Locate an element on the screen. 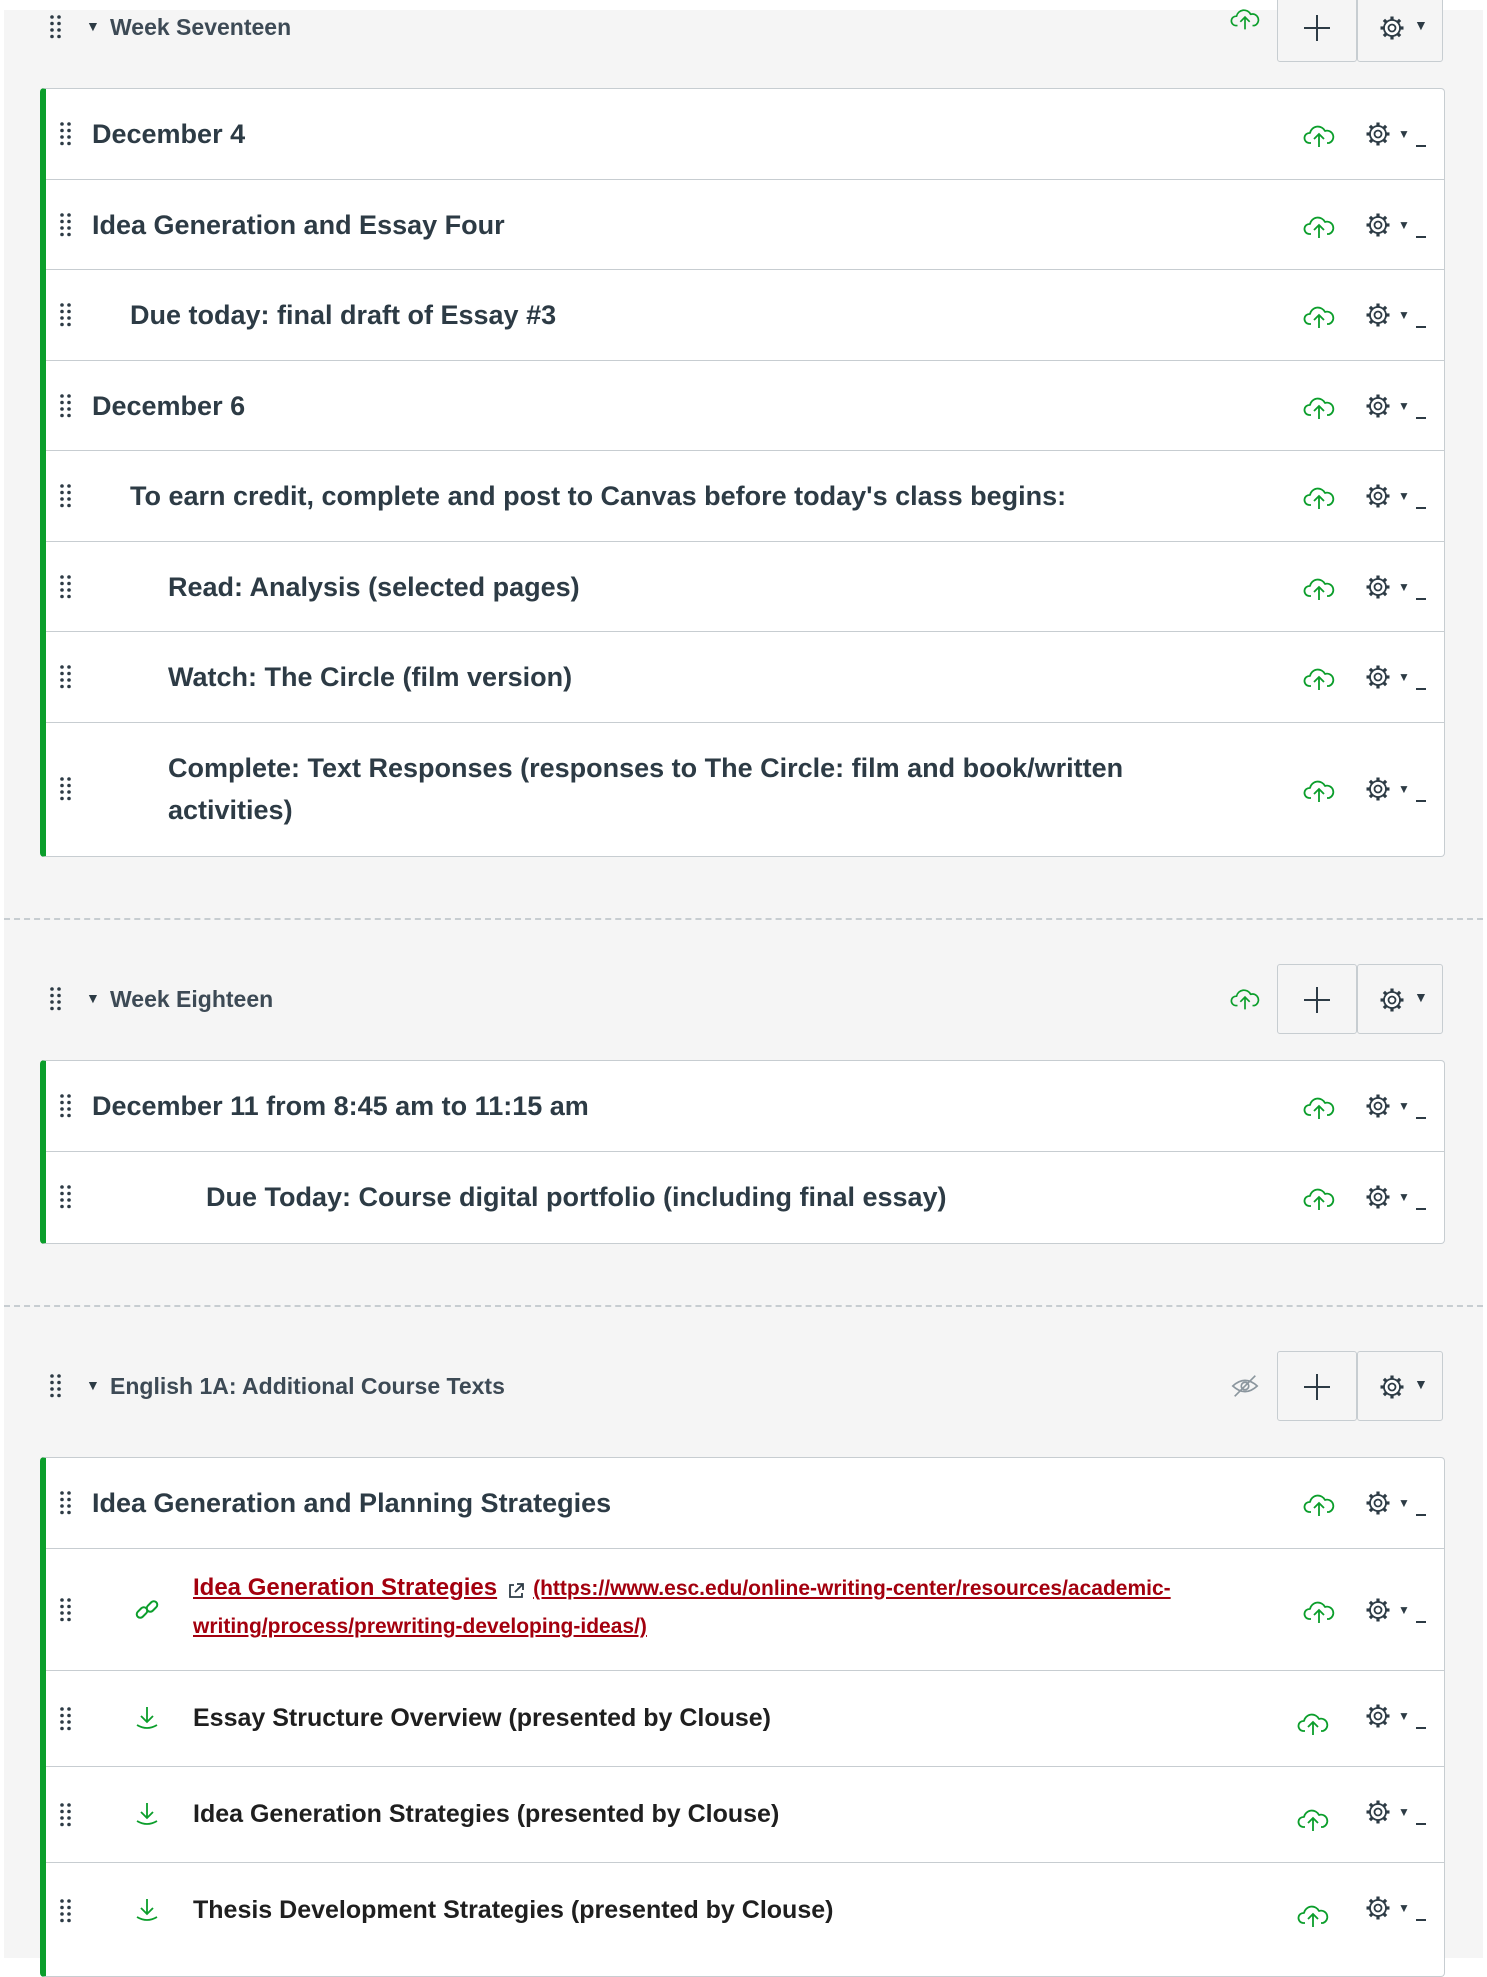 This screenshot has height=1977, width=1487. item-title: December 11 from 8:45 am to 11:15 am is located at coordinates (340, 1106).